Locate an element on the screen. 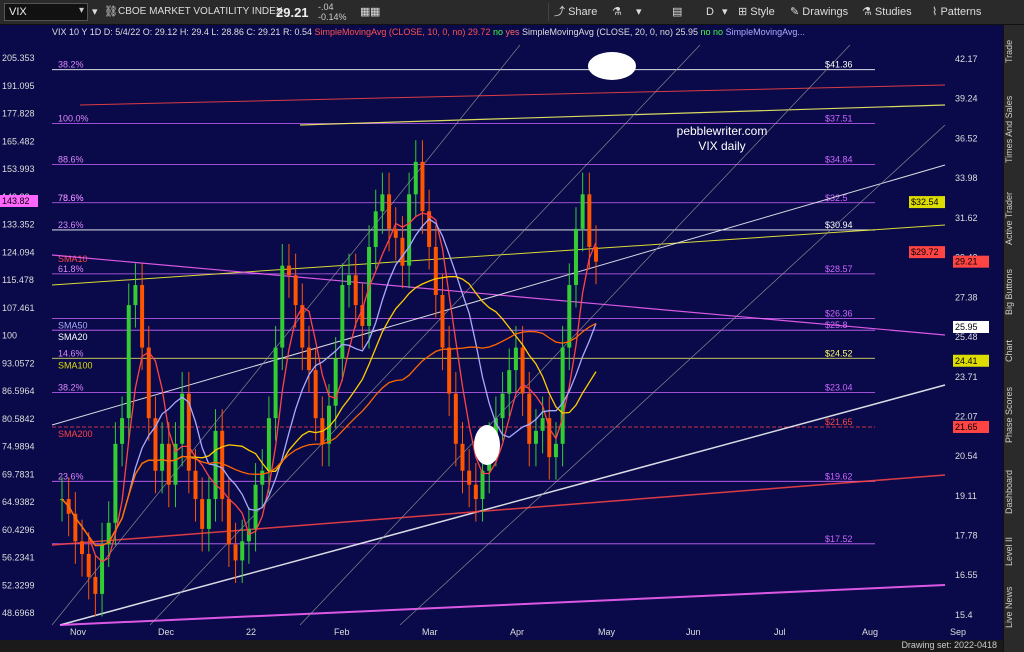  share-button: ⤴ Share is located at coordinates (575, 12).